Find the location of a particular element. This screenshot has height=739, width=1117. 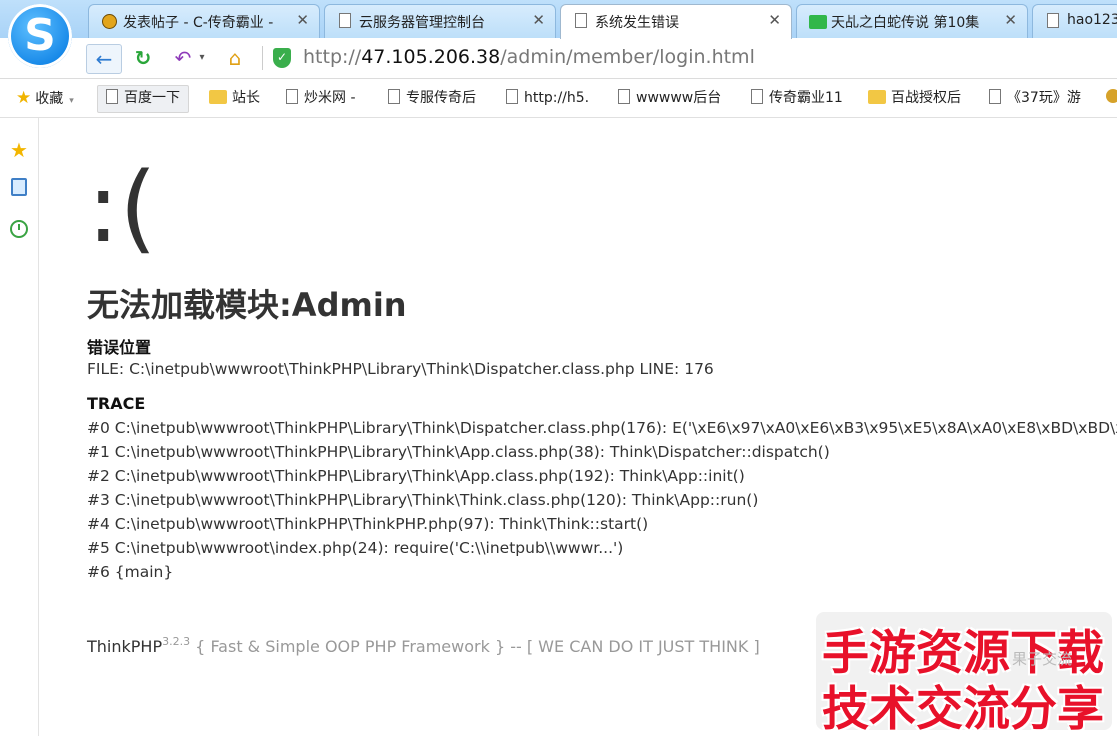

trace-line: #6 {main} is located at coordinates (130, 572).